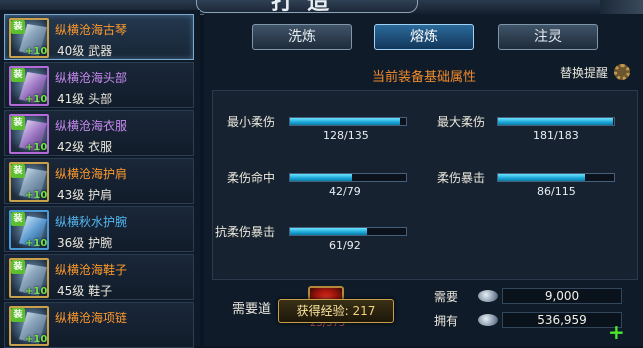 The image size is (643, 348). I want to click on equipment-name: 纵横沧海护肩, so click(91, 174).